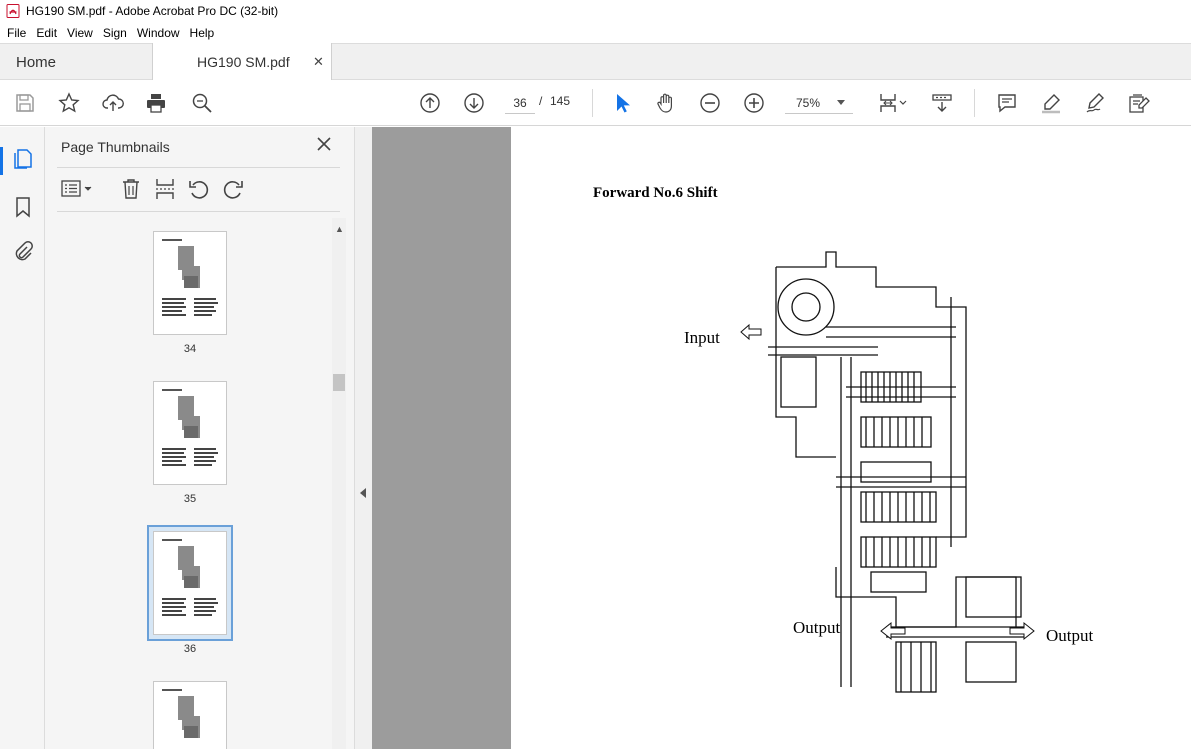 The image size is (1191, 749). Describe the element at coordinates (16, 33) in the screenshot. I see `menu-file: File` at that location.